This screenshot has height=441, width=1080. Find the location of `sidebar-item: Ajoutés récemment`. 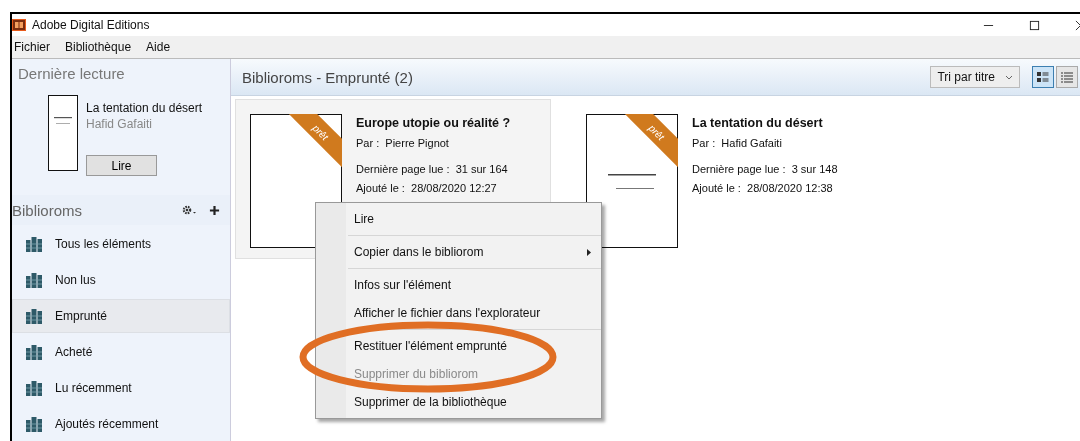

sidebar-item: Ajoutés récemment is located at coordinates (121, 424).